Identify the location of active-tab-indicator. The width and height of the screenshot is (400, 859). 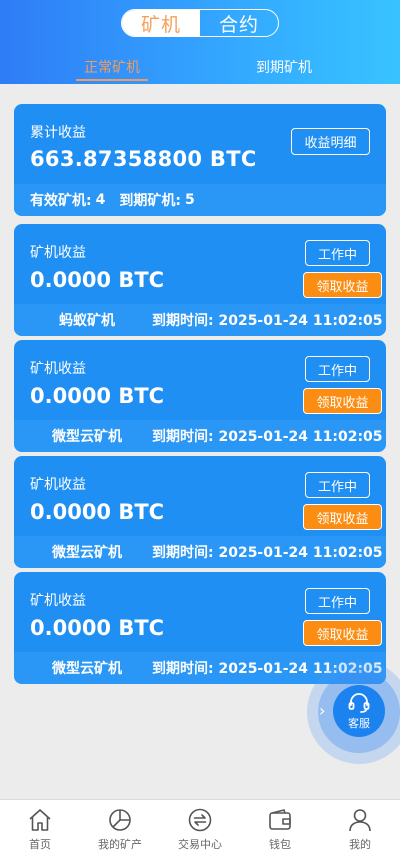
(112, 80).